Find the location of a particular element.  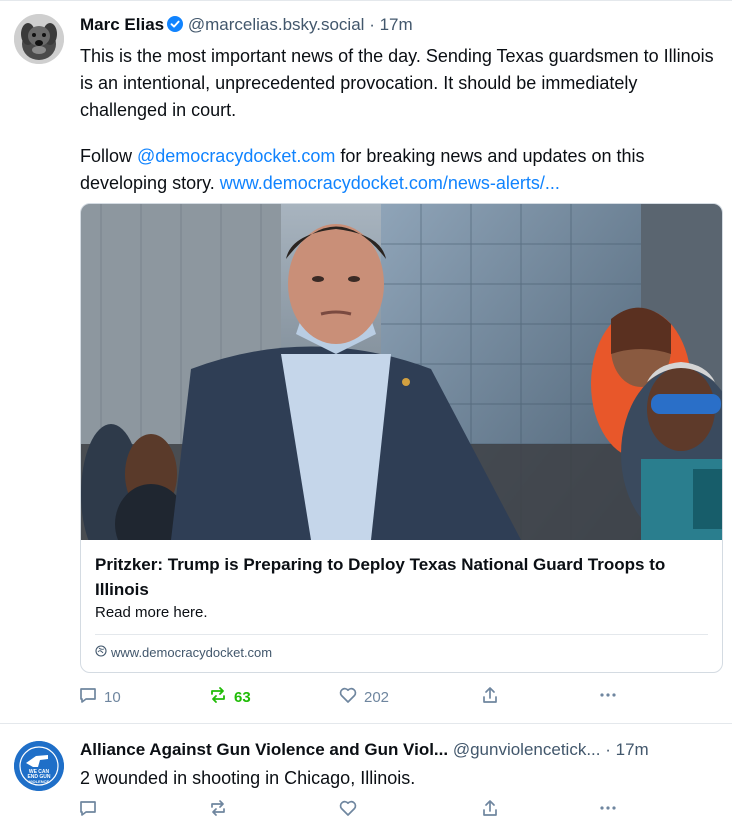

svg-text: VIOLENCE is located at coordinates (39, 781).